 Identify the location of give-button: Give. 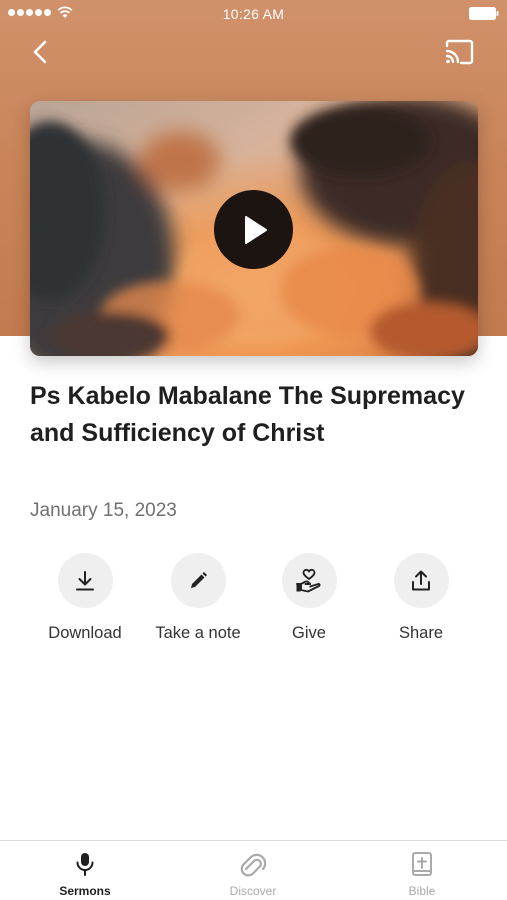
(309, 598).